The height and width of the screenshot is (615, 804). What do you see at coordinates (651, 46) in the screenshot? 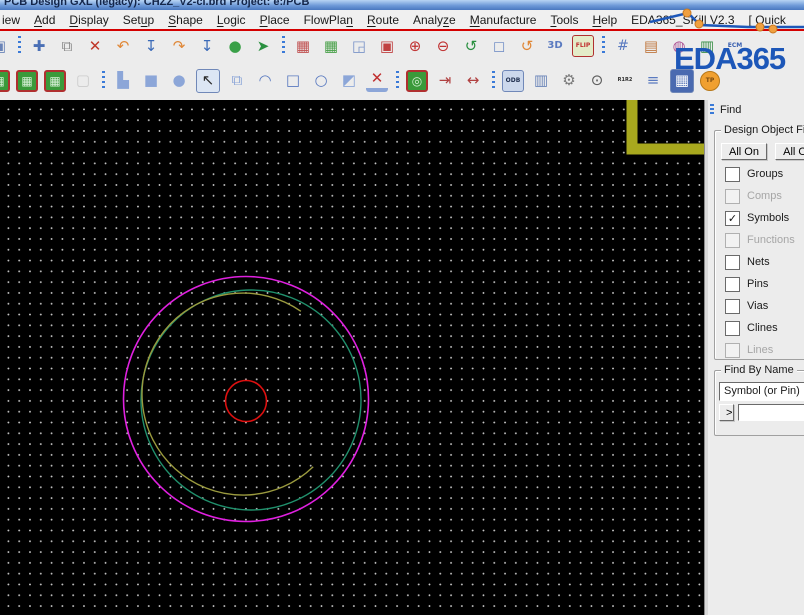
I see `padstack-icon: ▤` at bounding box center [651, 46].